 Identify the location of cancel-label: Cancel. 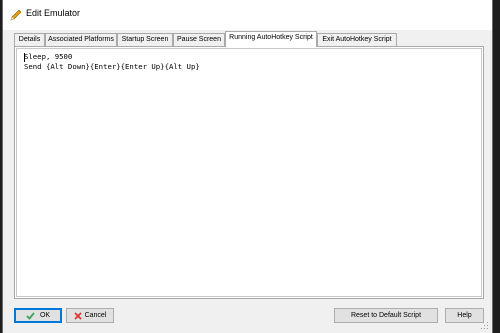
(95, 315).